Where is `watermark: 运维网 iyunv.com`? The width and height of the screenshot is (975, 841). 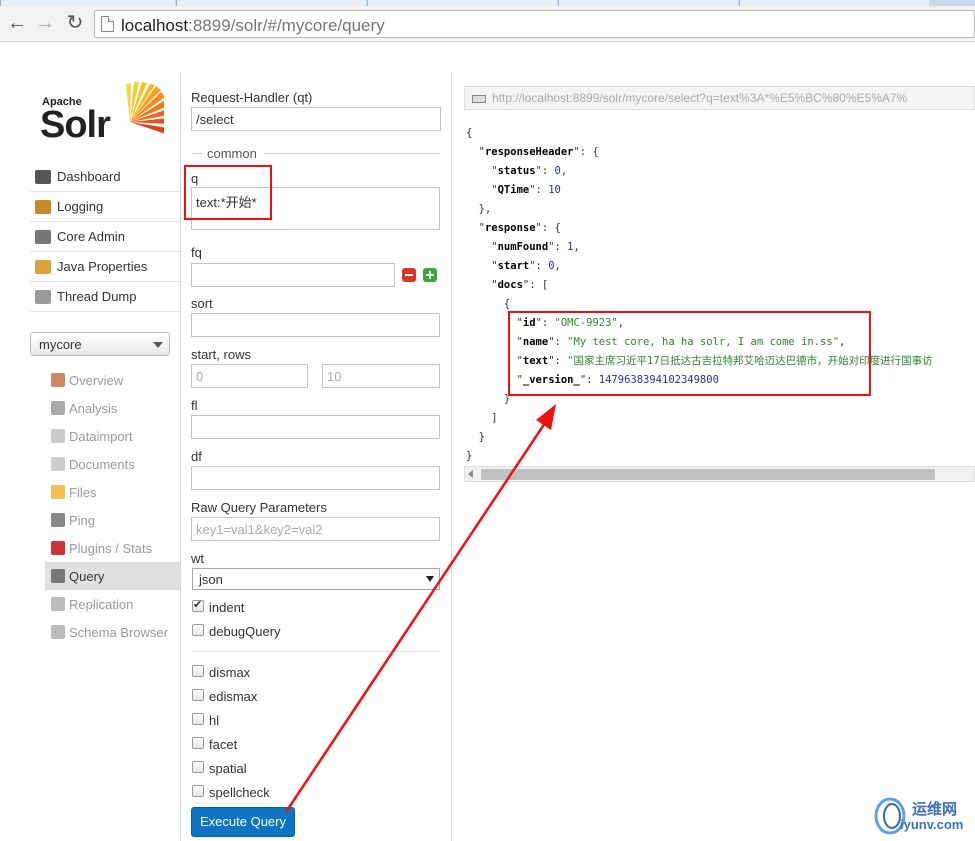 watermark: 运维网 iyunv.com is located at coordinates (923, 816).